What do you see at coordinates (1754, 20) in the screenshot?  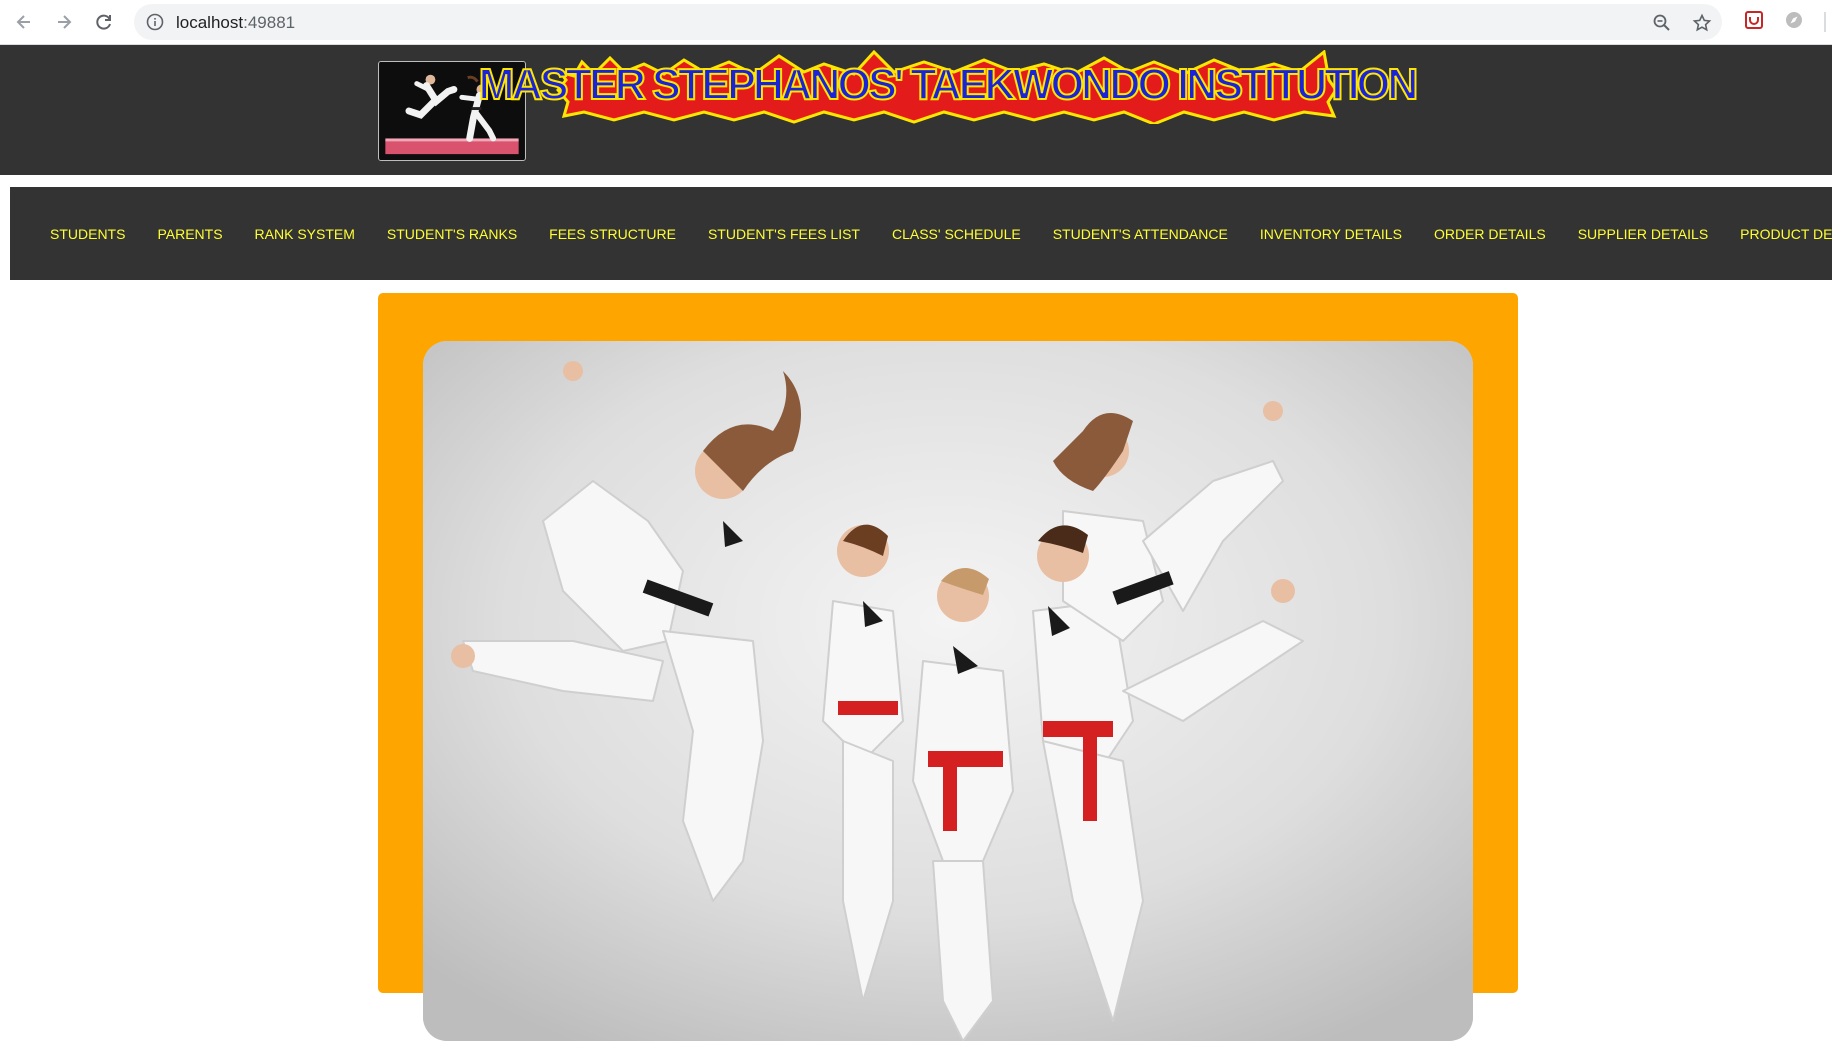 I see `extension-icon` at bounding box center [1754, 20].